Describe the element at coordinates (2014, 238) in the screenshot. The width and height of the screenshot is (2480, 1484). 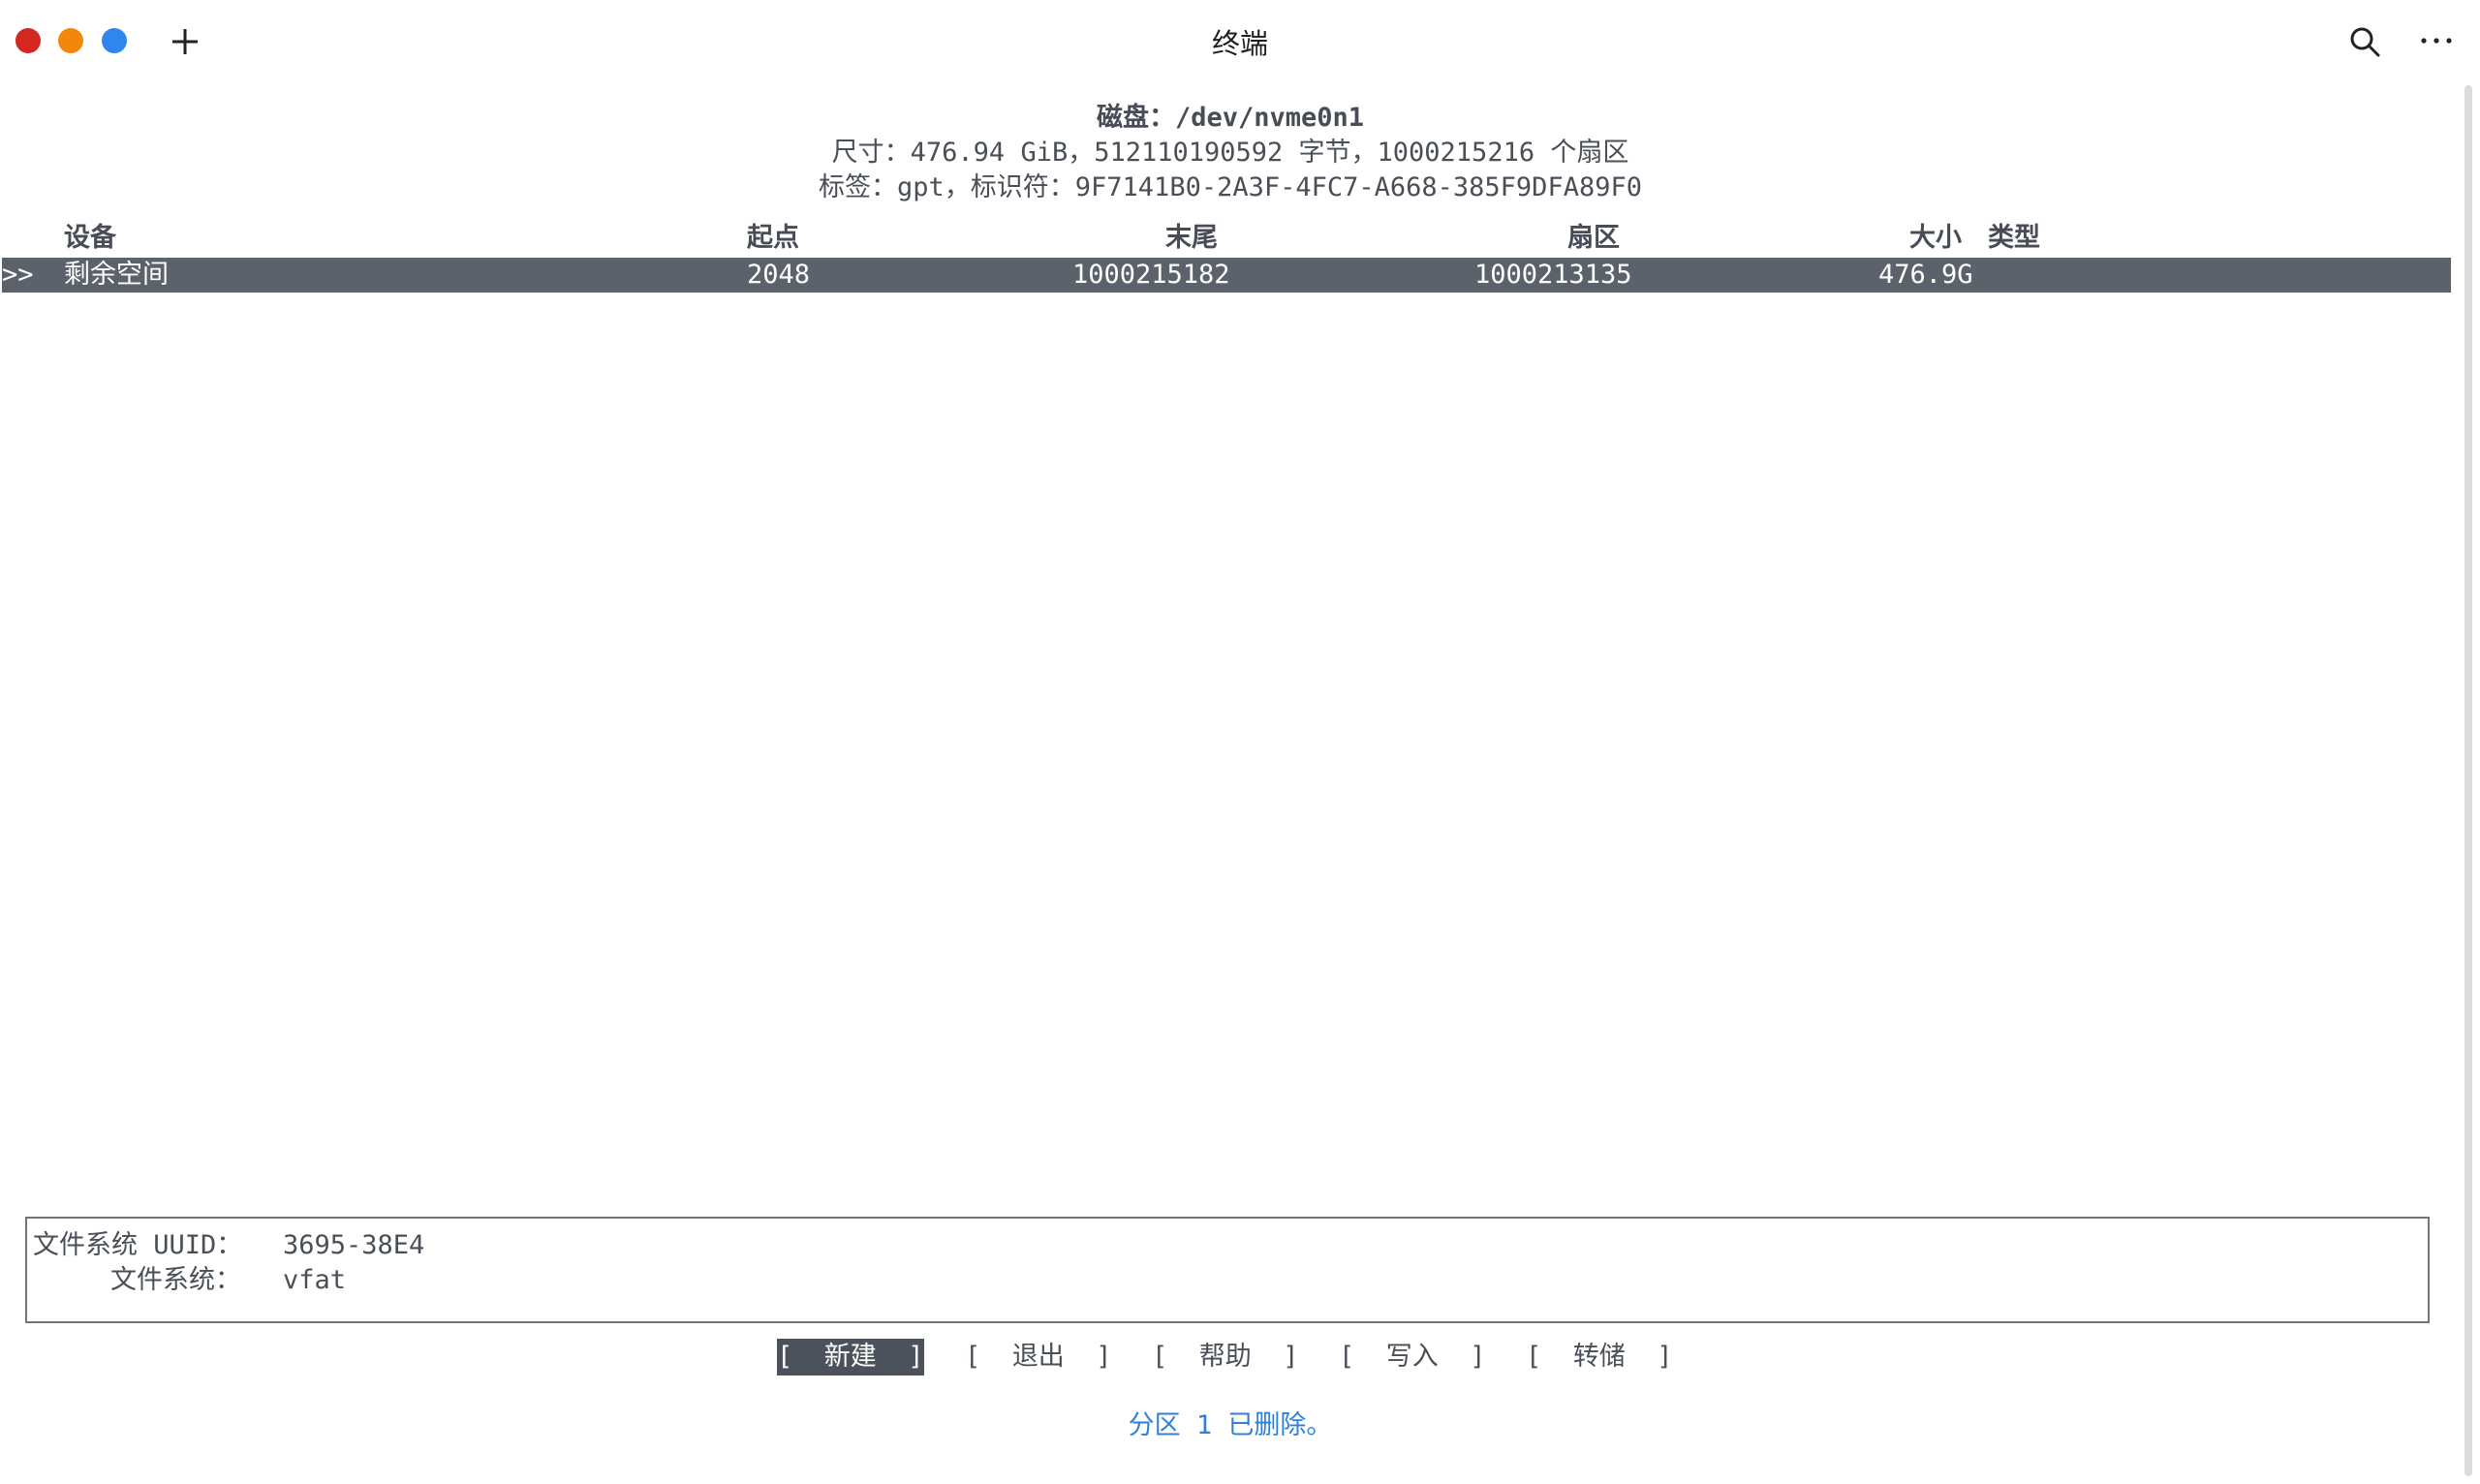
I see `column-header-type: 类型` at that location.